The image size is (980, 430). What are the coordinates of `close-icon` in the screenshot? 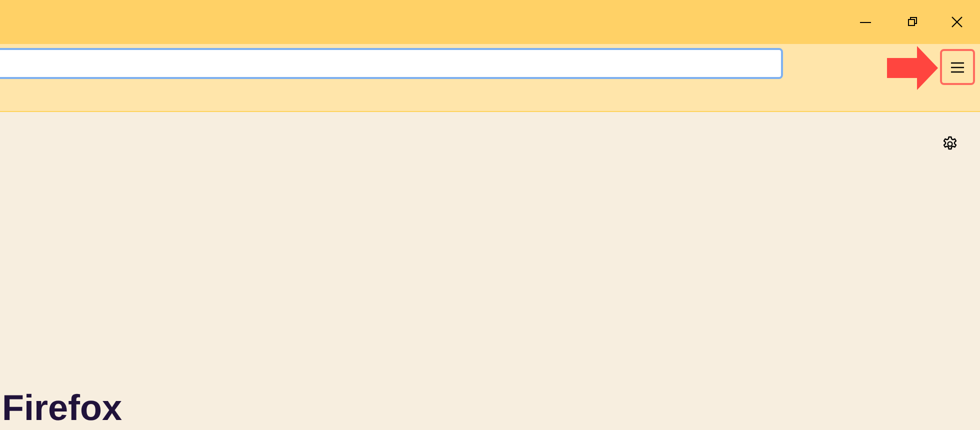 It's located at (957, 22).